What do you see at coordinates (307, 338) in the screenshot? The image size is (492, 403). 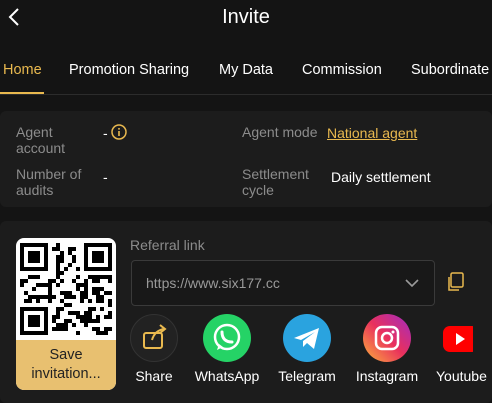 I see `telegram-icon` at bounding box center [307, 338].